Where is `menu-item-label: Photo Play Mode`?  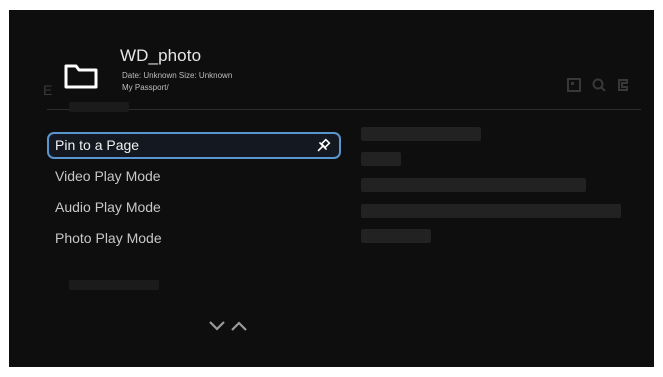 menu-item-label: Photo Play Mode is located at coordinates (108, 238).